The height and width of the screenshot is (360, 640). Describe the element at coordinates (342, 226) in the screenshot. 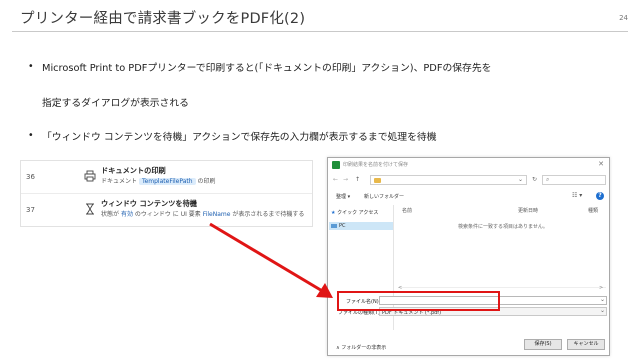

I see `nav-item-label: PC` at that location.